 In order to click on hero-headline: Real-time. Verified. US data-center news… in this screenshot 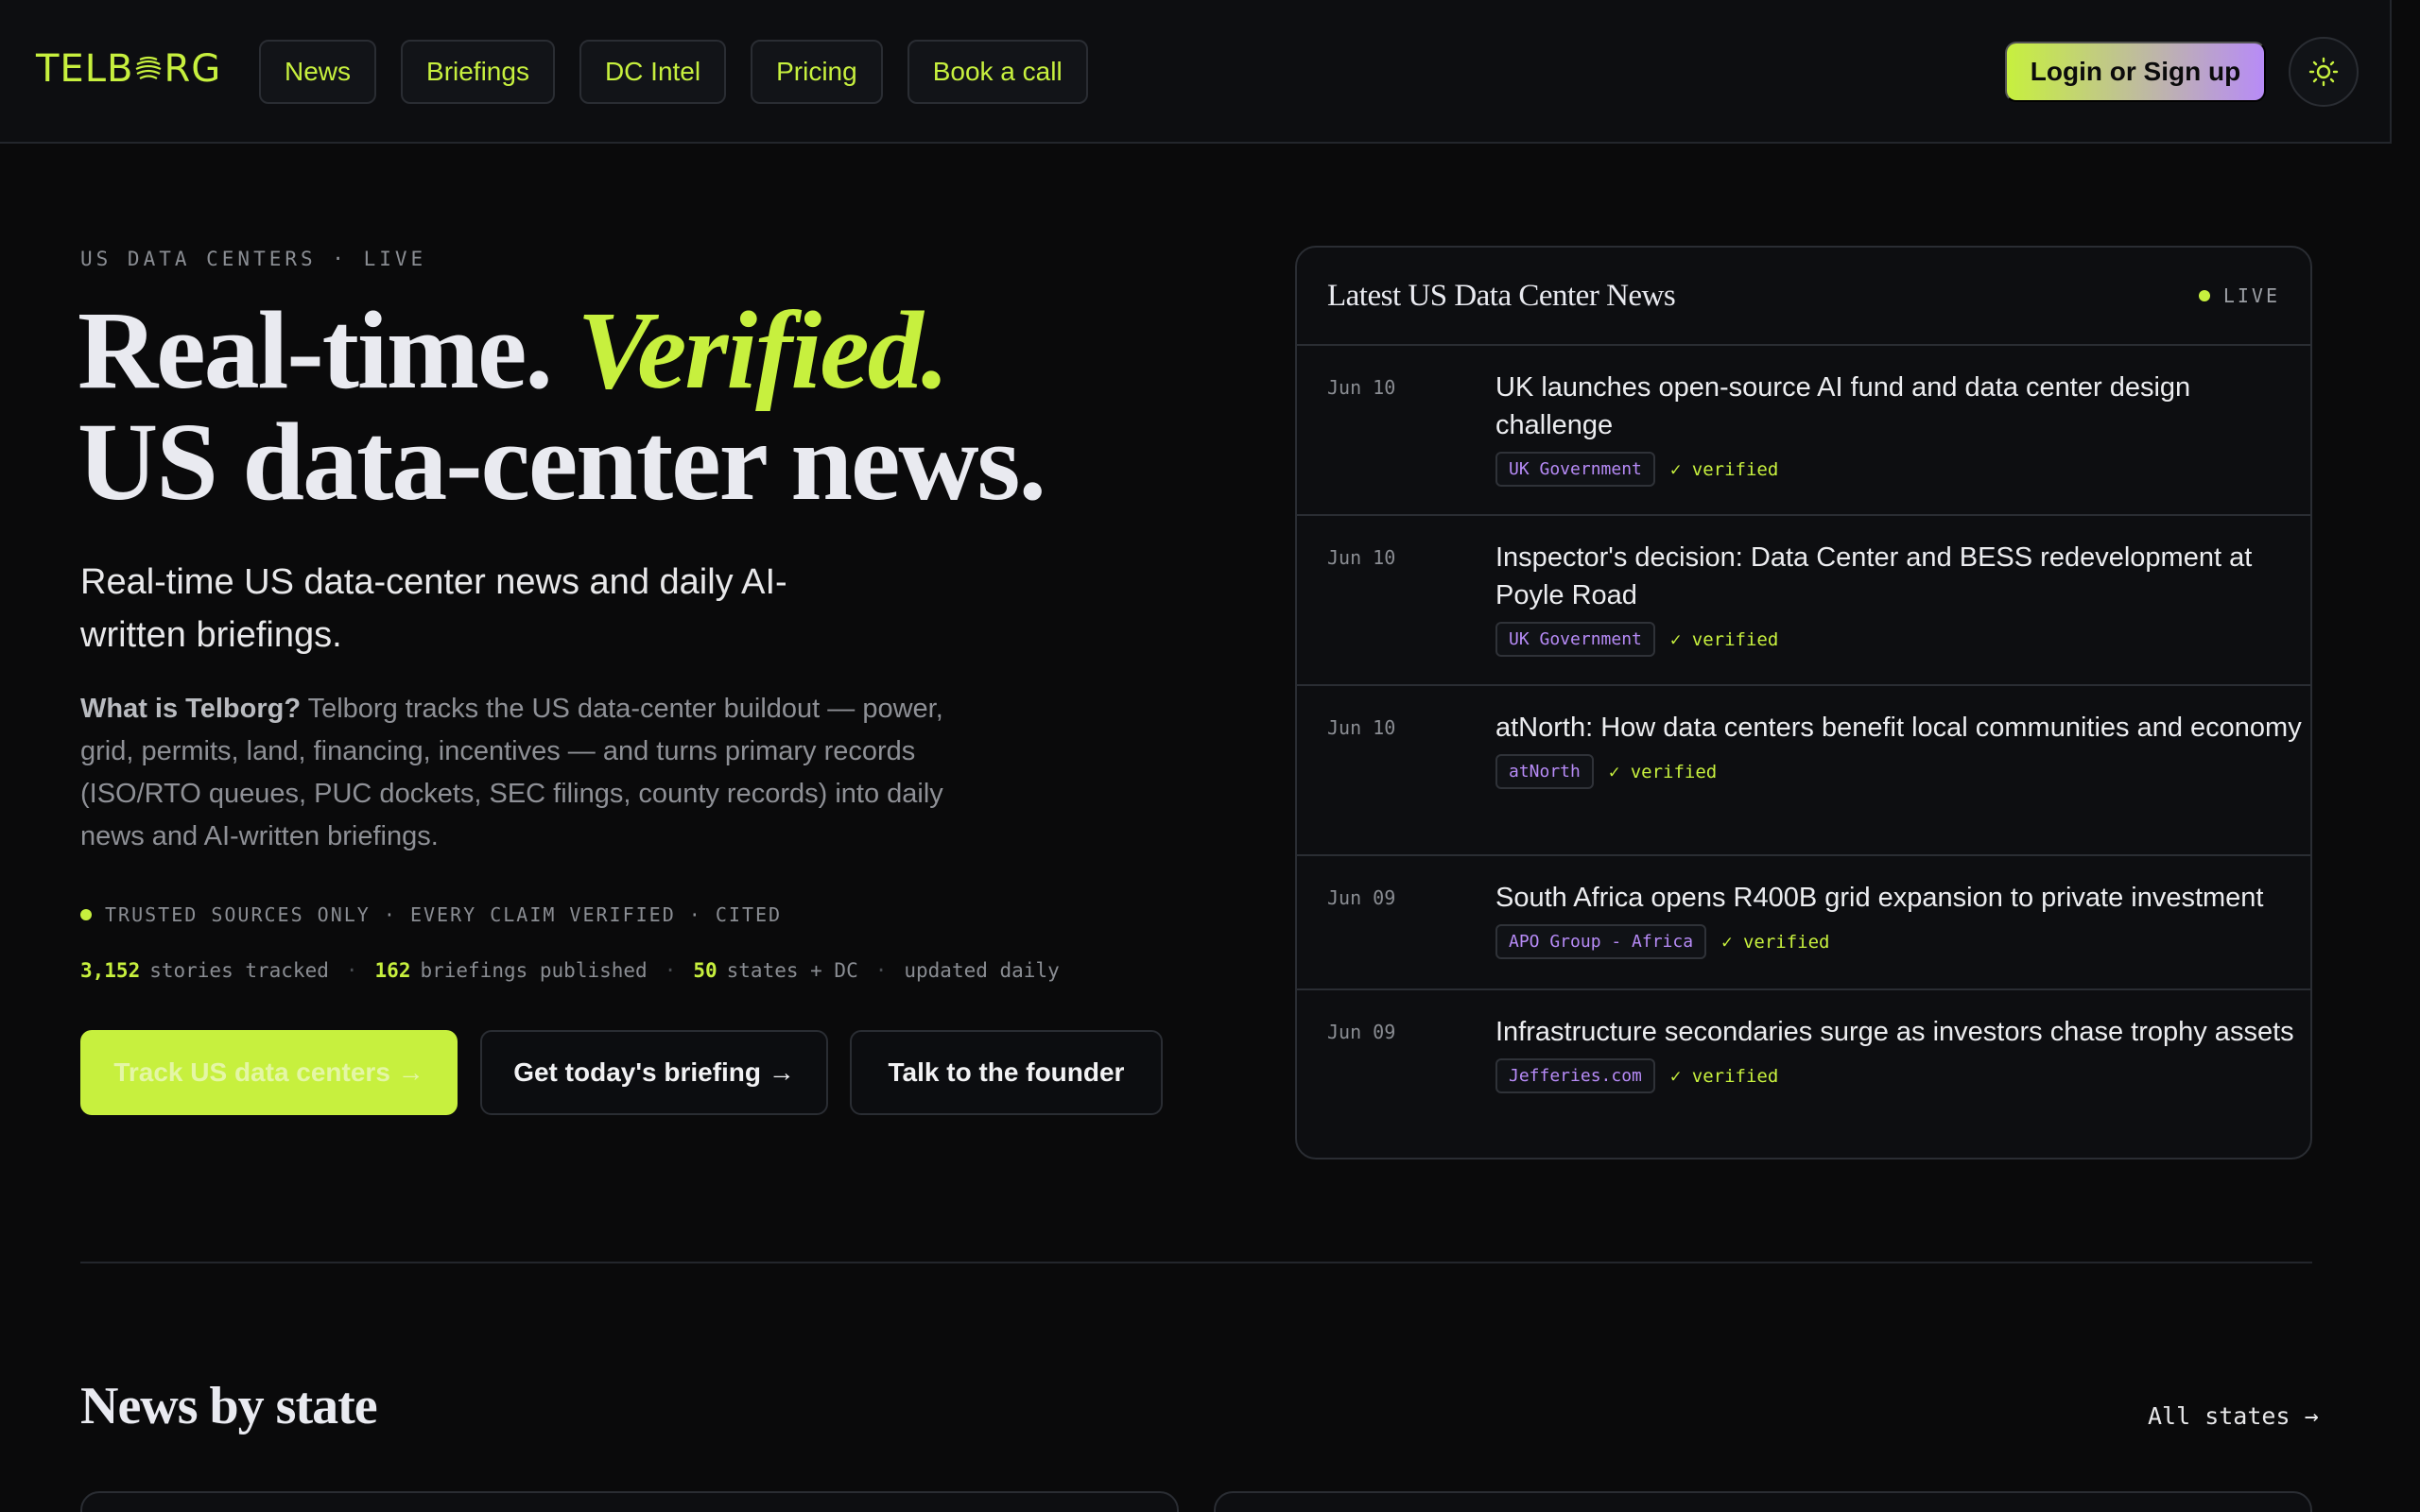, I will do `click(562, 406)`.